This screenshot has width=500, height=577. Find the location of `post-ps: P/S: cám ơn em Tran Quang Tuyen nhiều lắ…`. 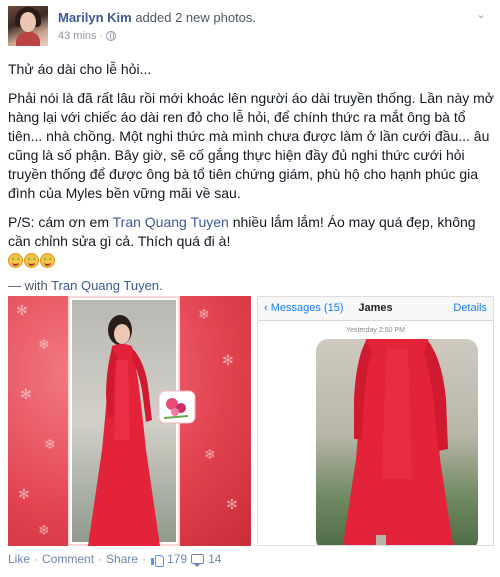

post-ps: P/S: cám ơn em Tran Quang Tuyen nhiều lắ… is located at coordinates (251, 232).